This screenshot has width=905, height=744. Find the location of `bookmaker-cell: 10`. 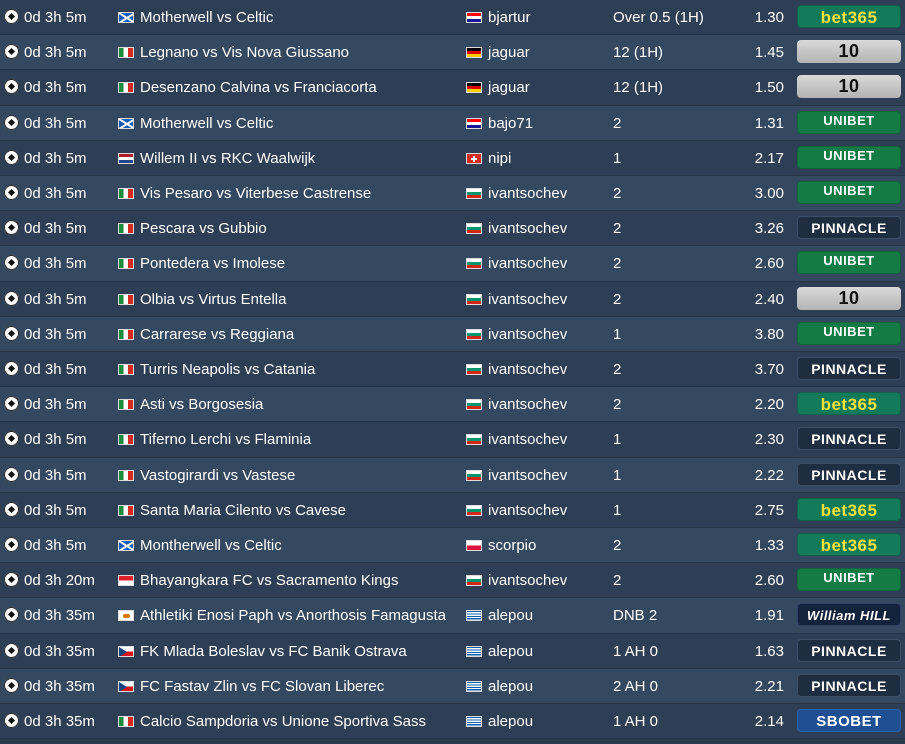

bookmaker-cell: 10 is located at coordinates (850, 299).